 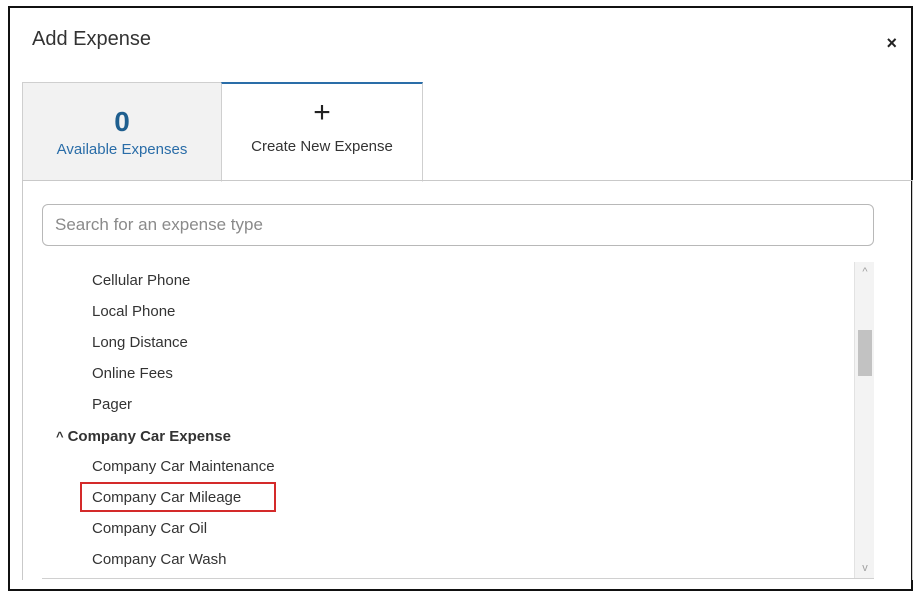 I want to click on scroll-up-icon: ^, so click(x=865, y=272).